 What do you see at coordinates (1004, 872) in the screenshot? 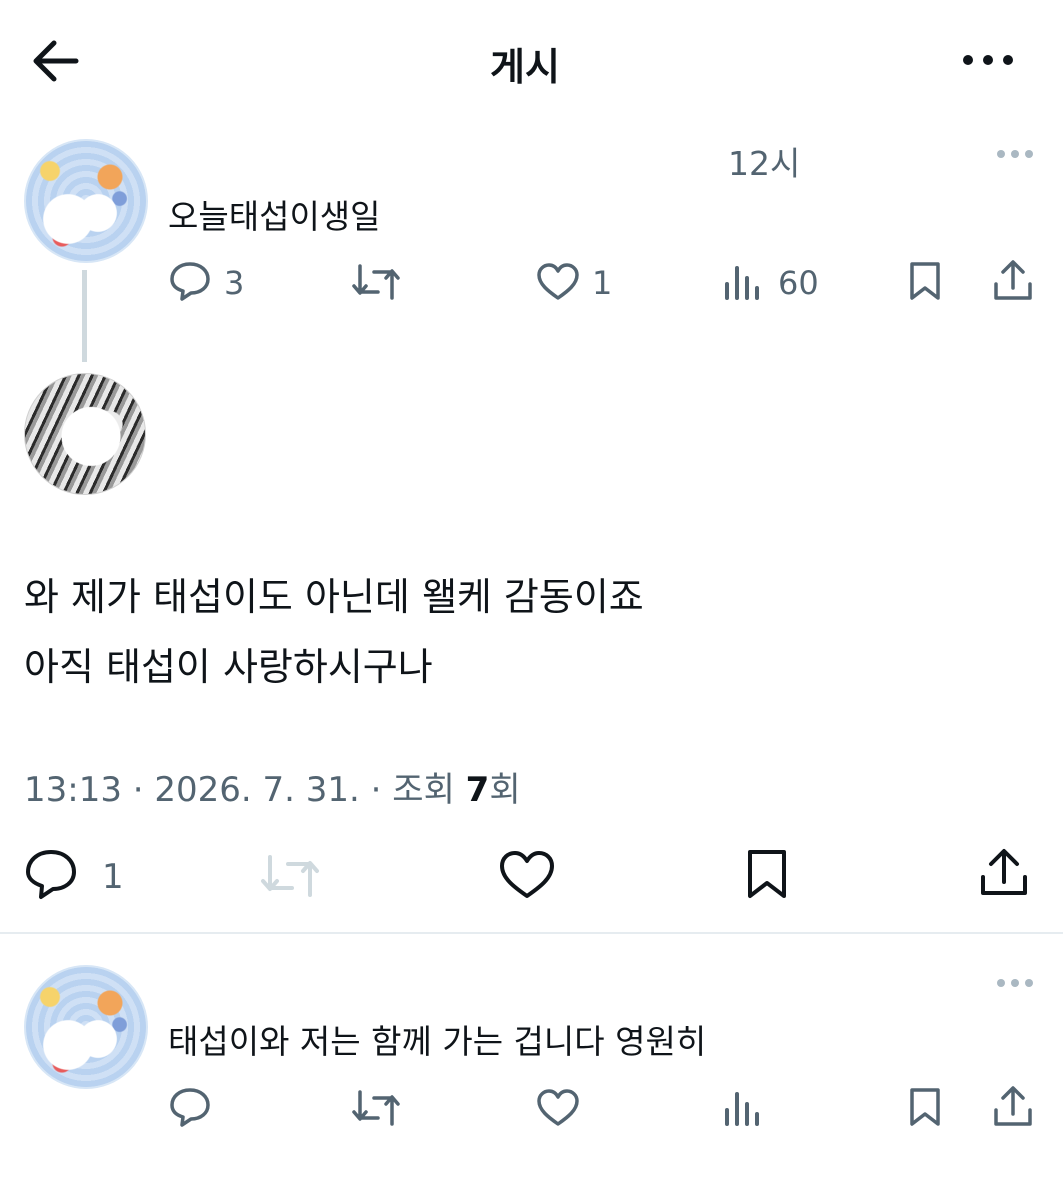
I see `main-share-icon` at bounding box center [1004, 872].